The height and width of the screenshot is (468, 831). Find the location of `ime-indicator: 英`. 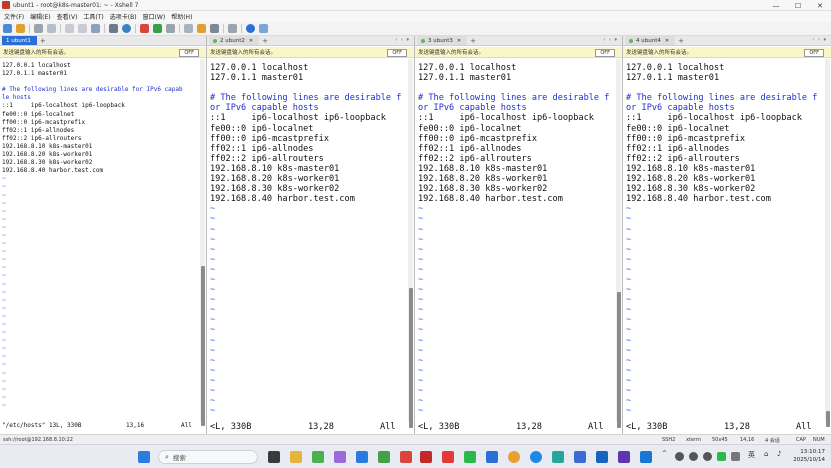

ime-indicator: 英 is located at coordinates (751, 455).